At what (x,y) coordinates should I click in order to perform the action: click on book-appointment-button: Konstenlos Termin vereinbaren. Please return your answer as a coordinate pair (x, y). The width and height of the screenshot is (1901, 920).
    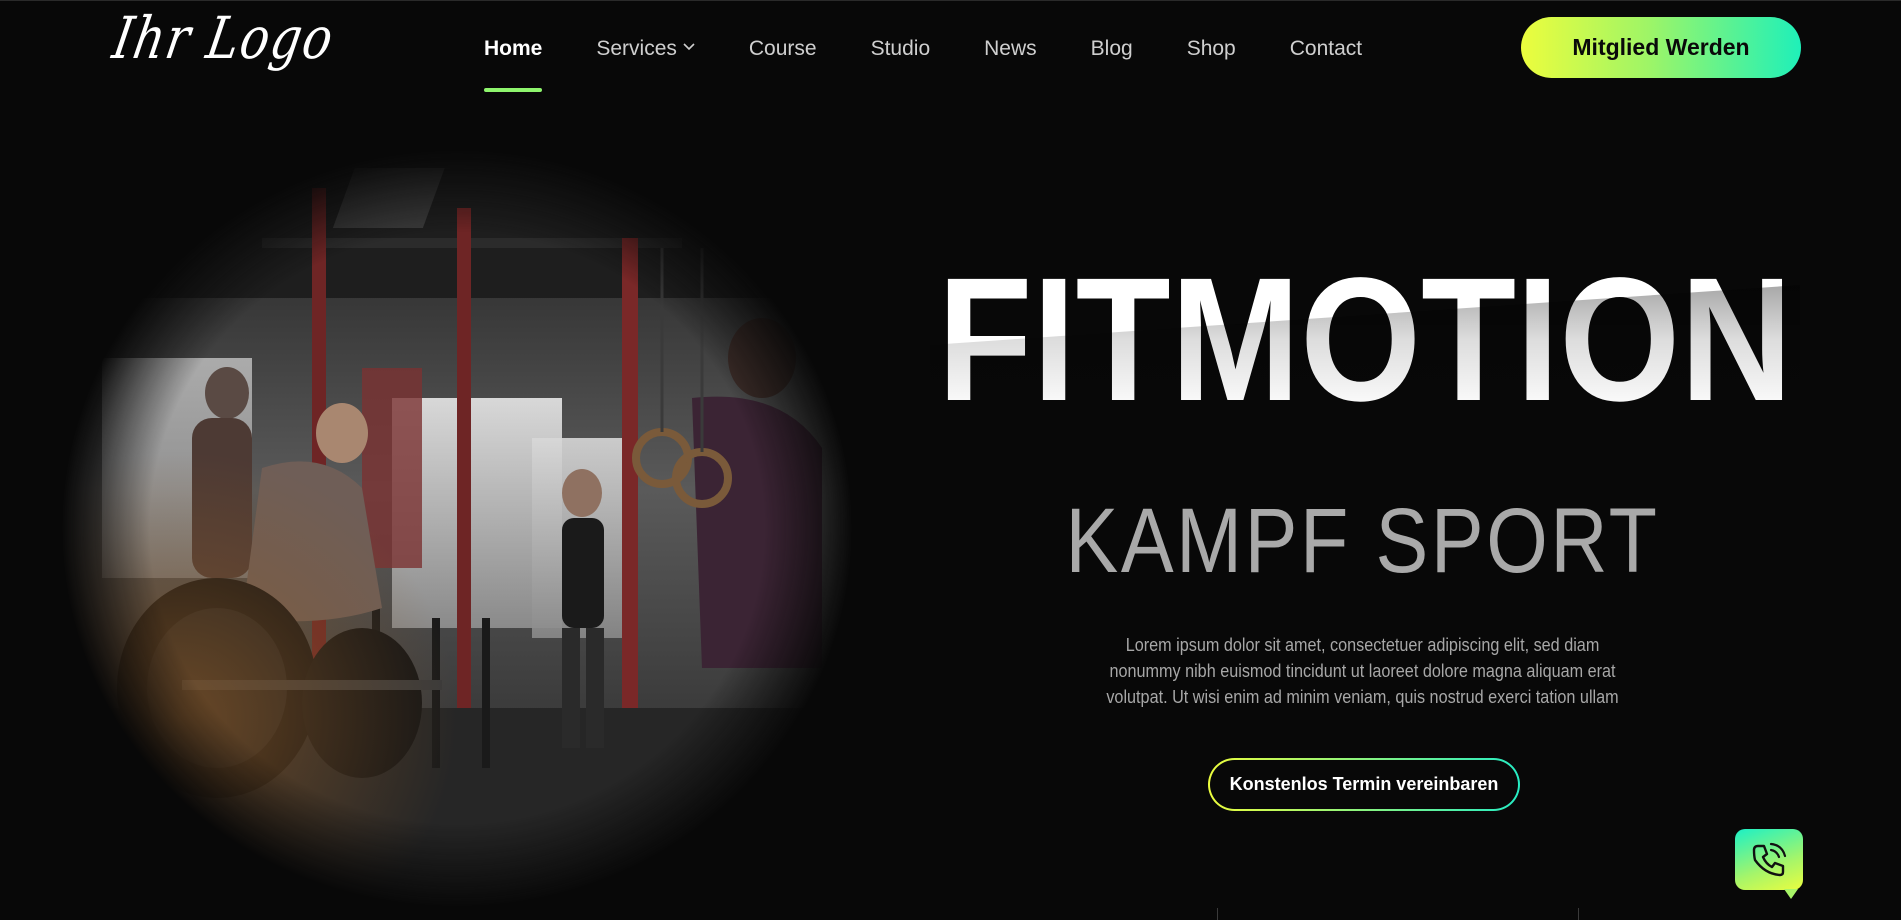
    Looking at the image, I should click on (1364, 784).